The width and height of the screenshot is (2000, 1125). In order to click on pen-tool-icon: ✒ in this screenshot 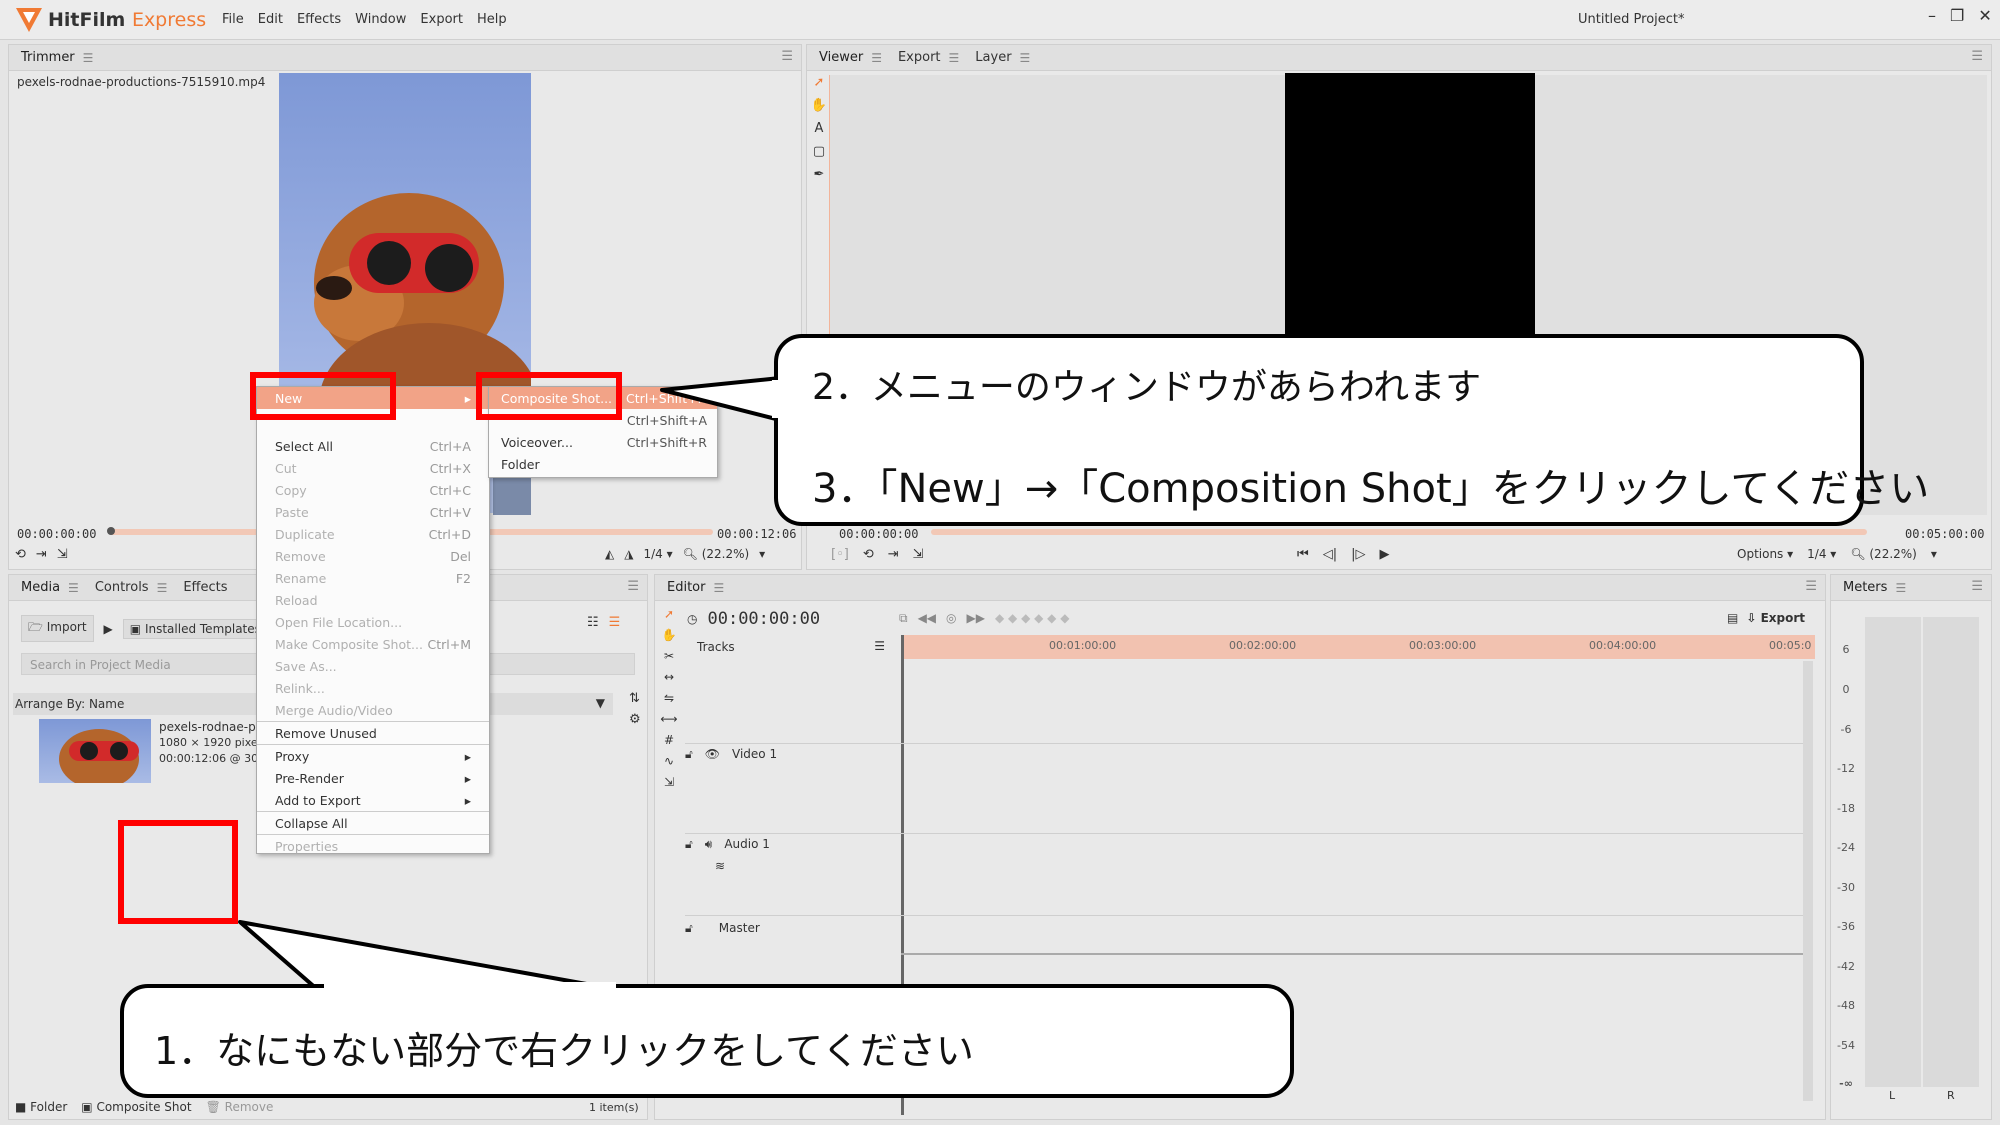, I will do `click(819, 174)`.